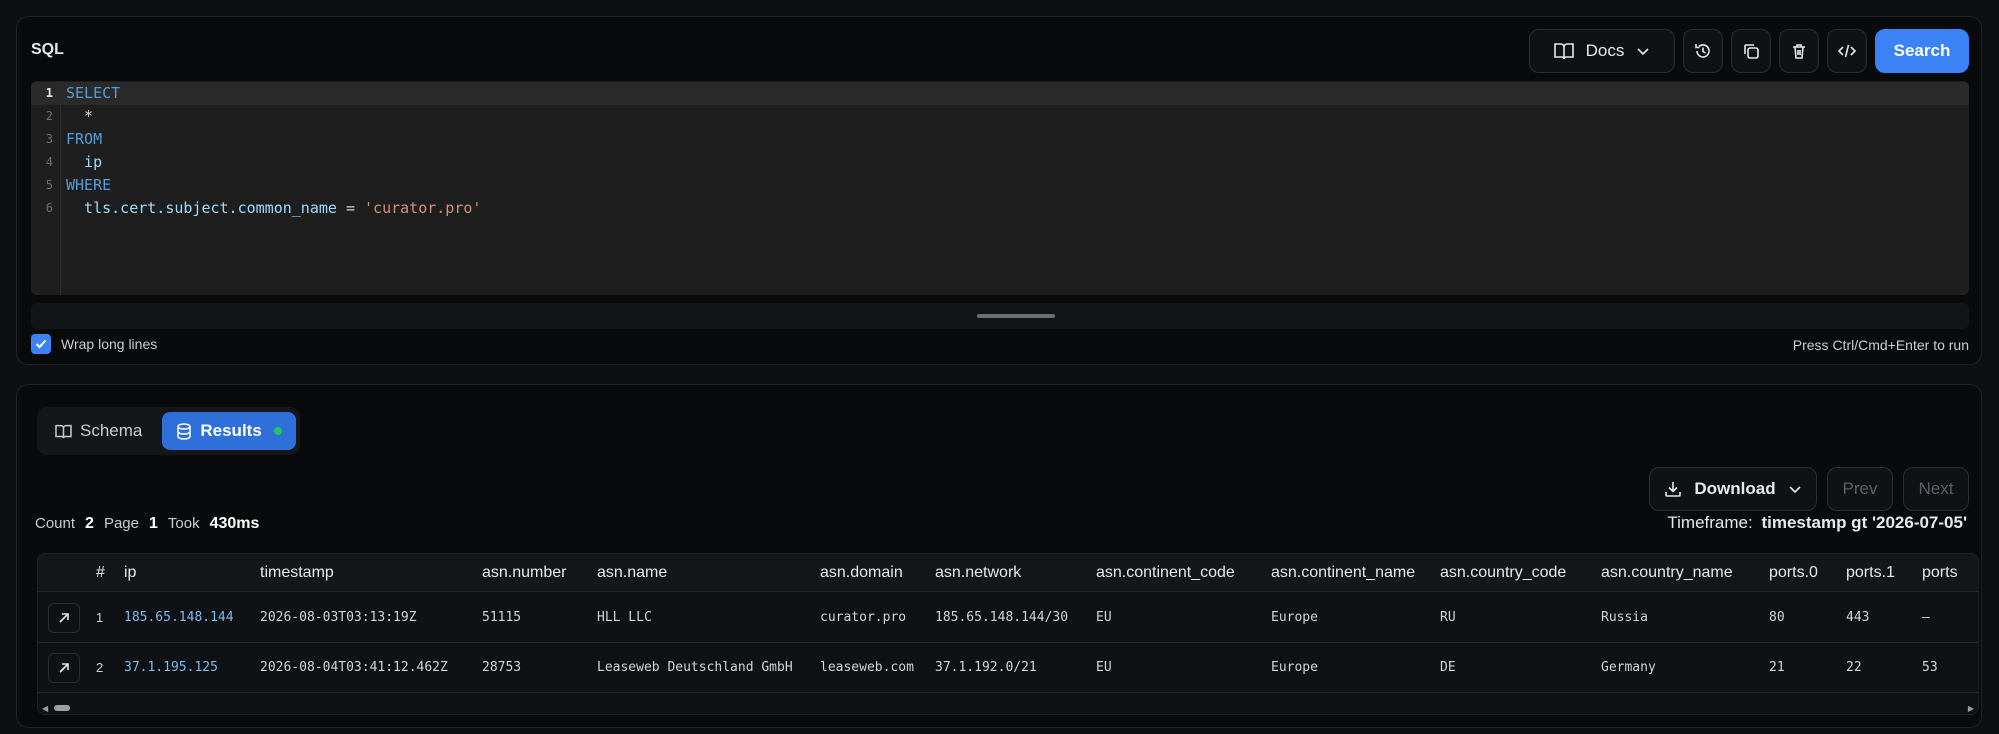  I want to click on count-label: Count, so click(55, 523).